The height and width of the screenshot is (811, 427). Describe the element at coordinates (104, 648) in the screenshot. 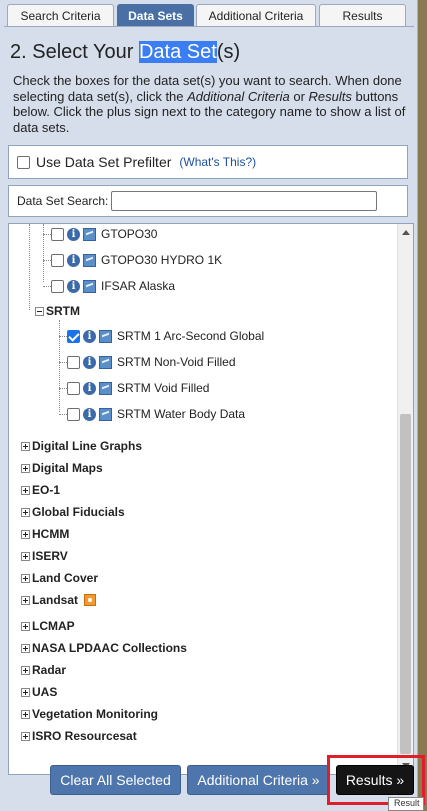

I see `category-row: NASA LPDAAC Collections` at that location.